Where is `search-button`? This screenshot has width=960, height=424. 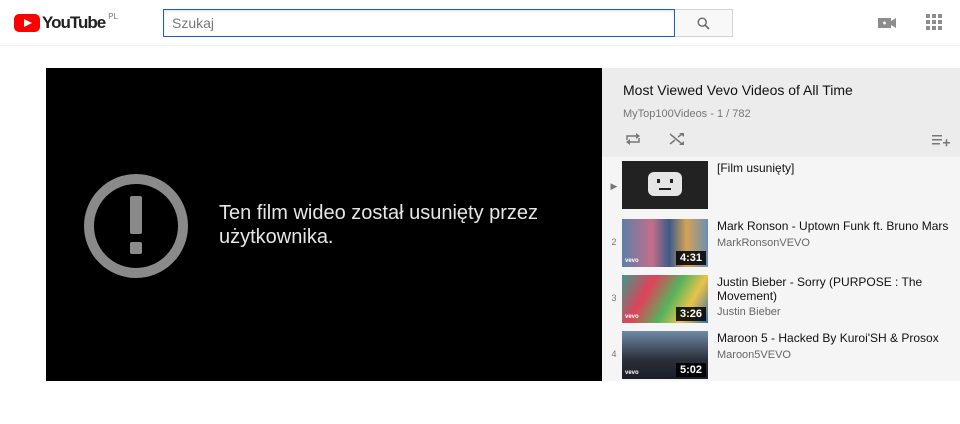 search-button is located at coordinates (704, 23).